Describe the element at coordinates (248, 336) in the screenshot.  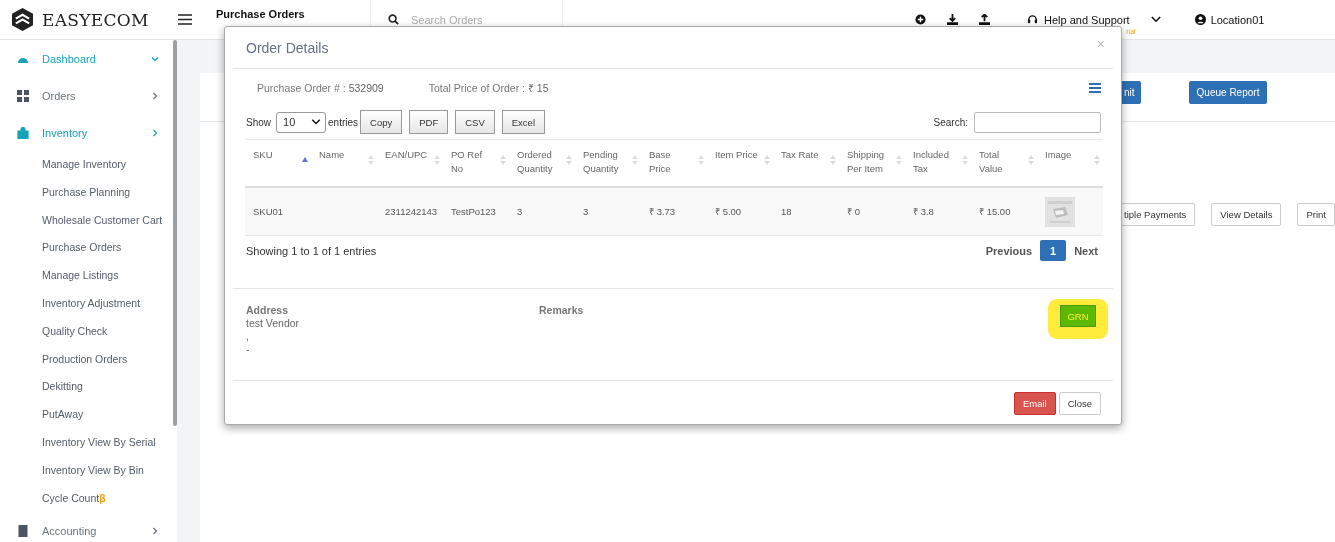
I see `address-line: ,` at that location.